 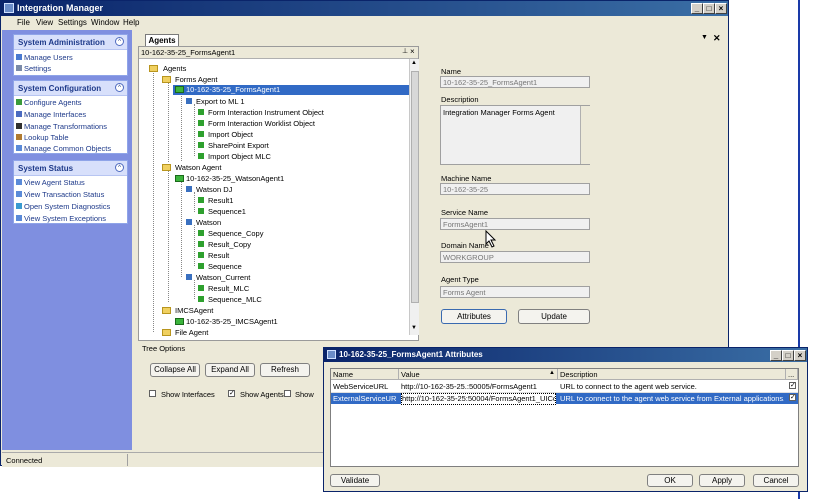 I want to click on title-bar: Integration Manager _ □ ×, so click(x=364, y=8).